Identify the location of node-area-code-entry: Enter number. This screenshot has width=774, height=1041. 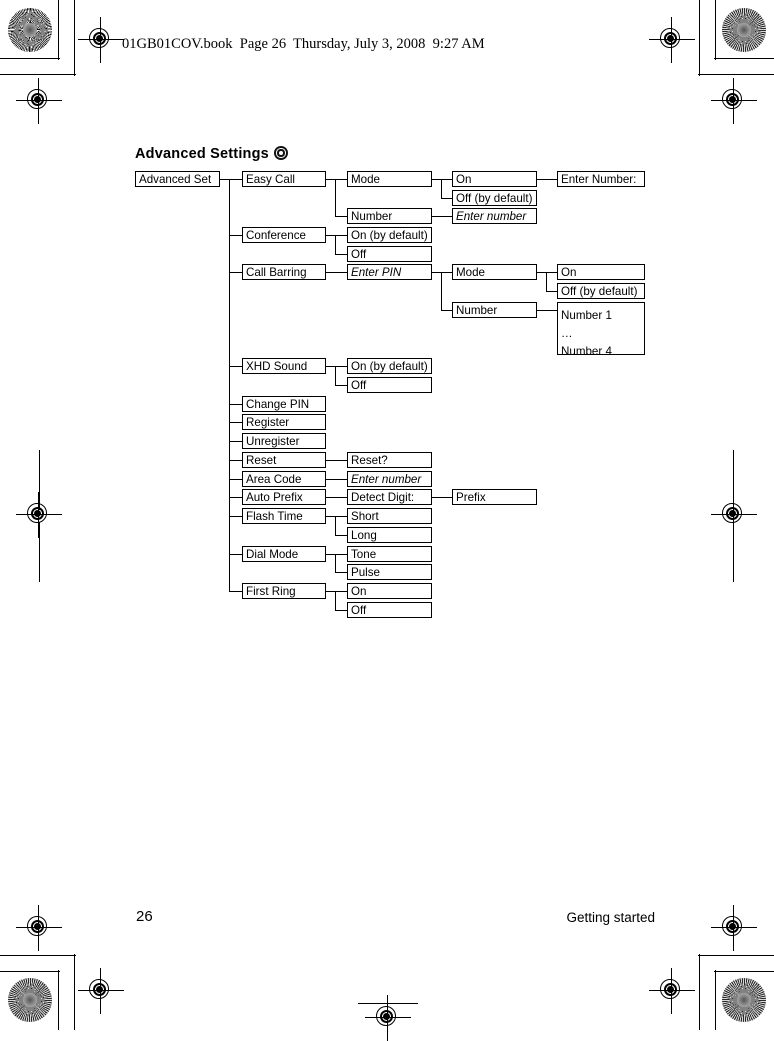
(389, 479).